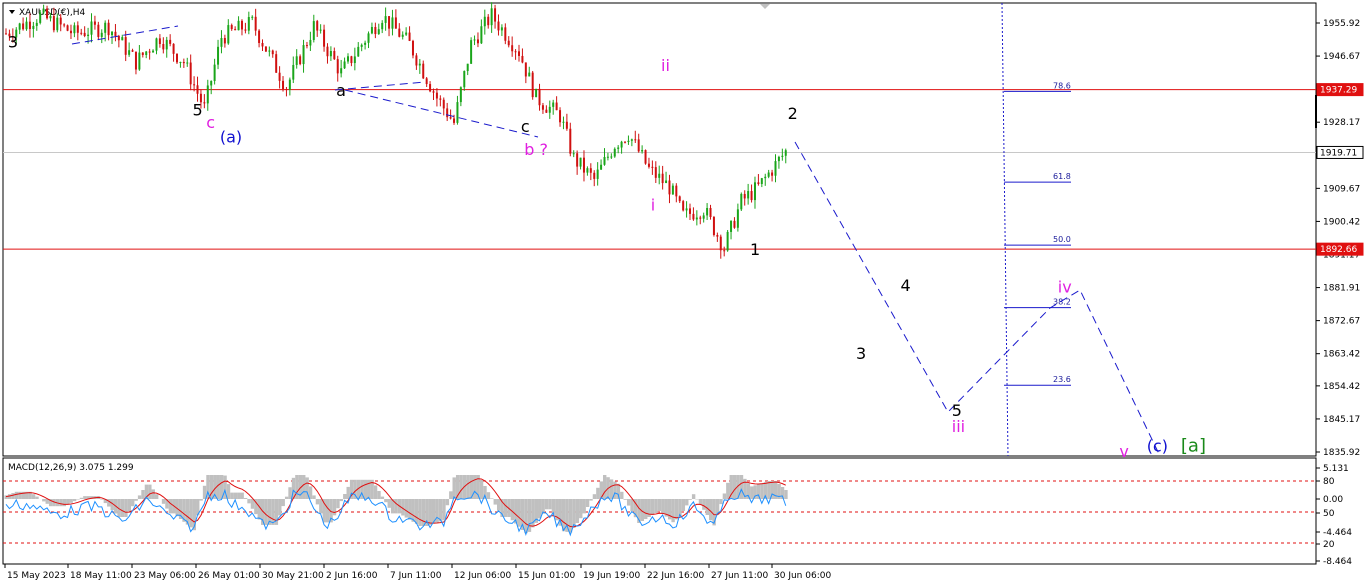  What do you see at coordinates (755, 249) in the screenshot?
I see `wave-label: 1` at bounding box center [755, 249].